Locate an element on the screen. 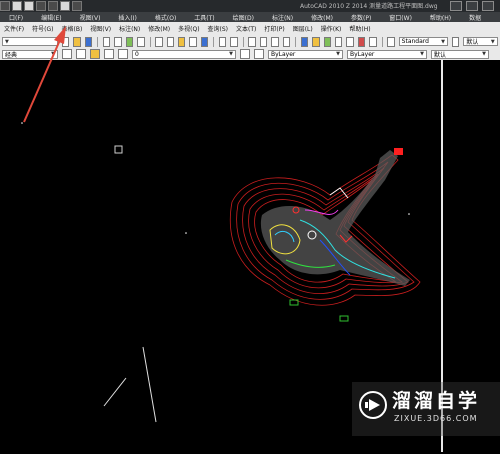 This screenshot has height=454, width=500. watermark-url: ZIXUE.3D66.COM is located at coordinates (436, 418).